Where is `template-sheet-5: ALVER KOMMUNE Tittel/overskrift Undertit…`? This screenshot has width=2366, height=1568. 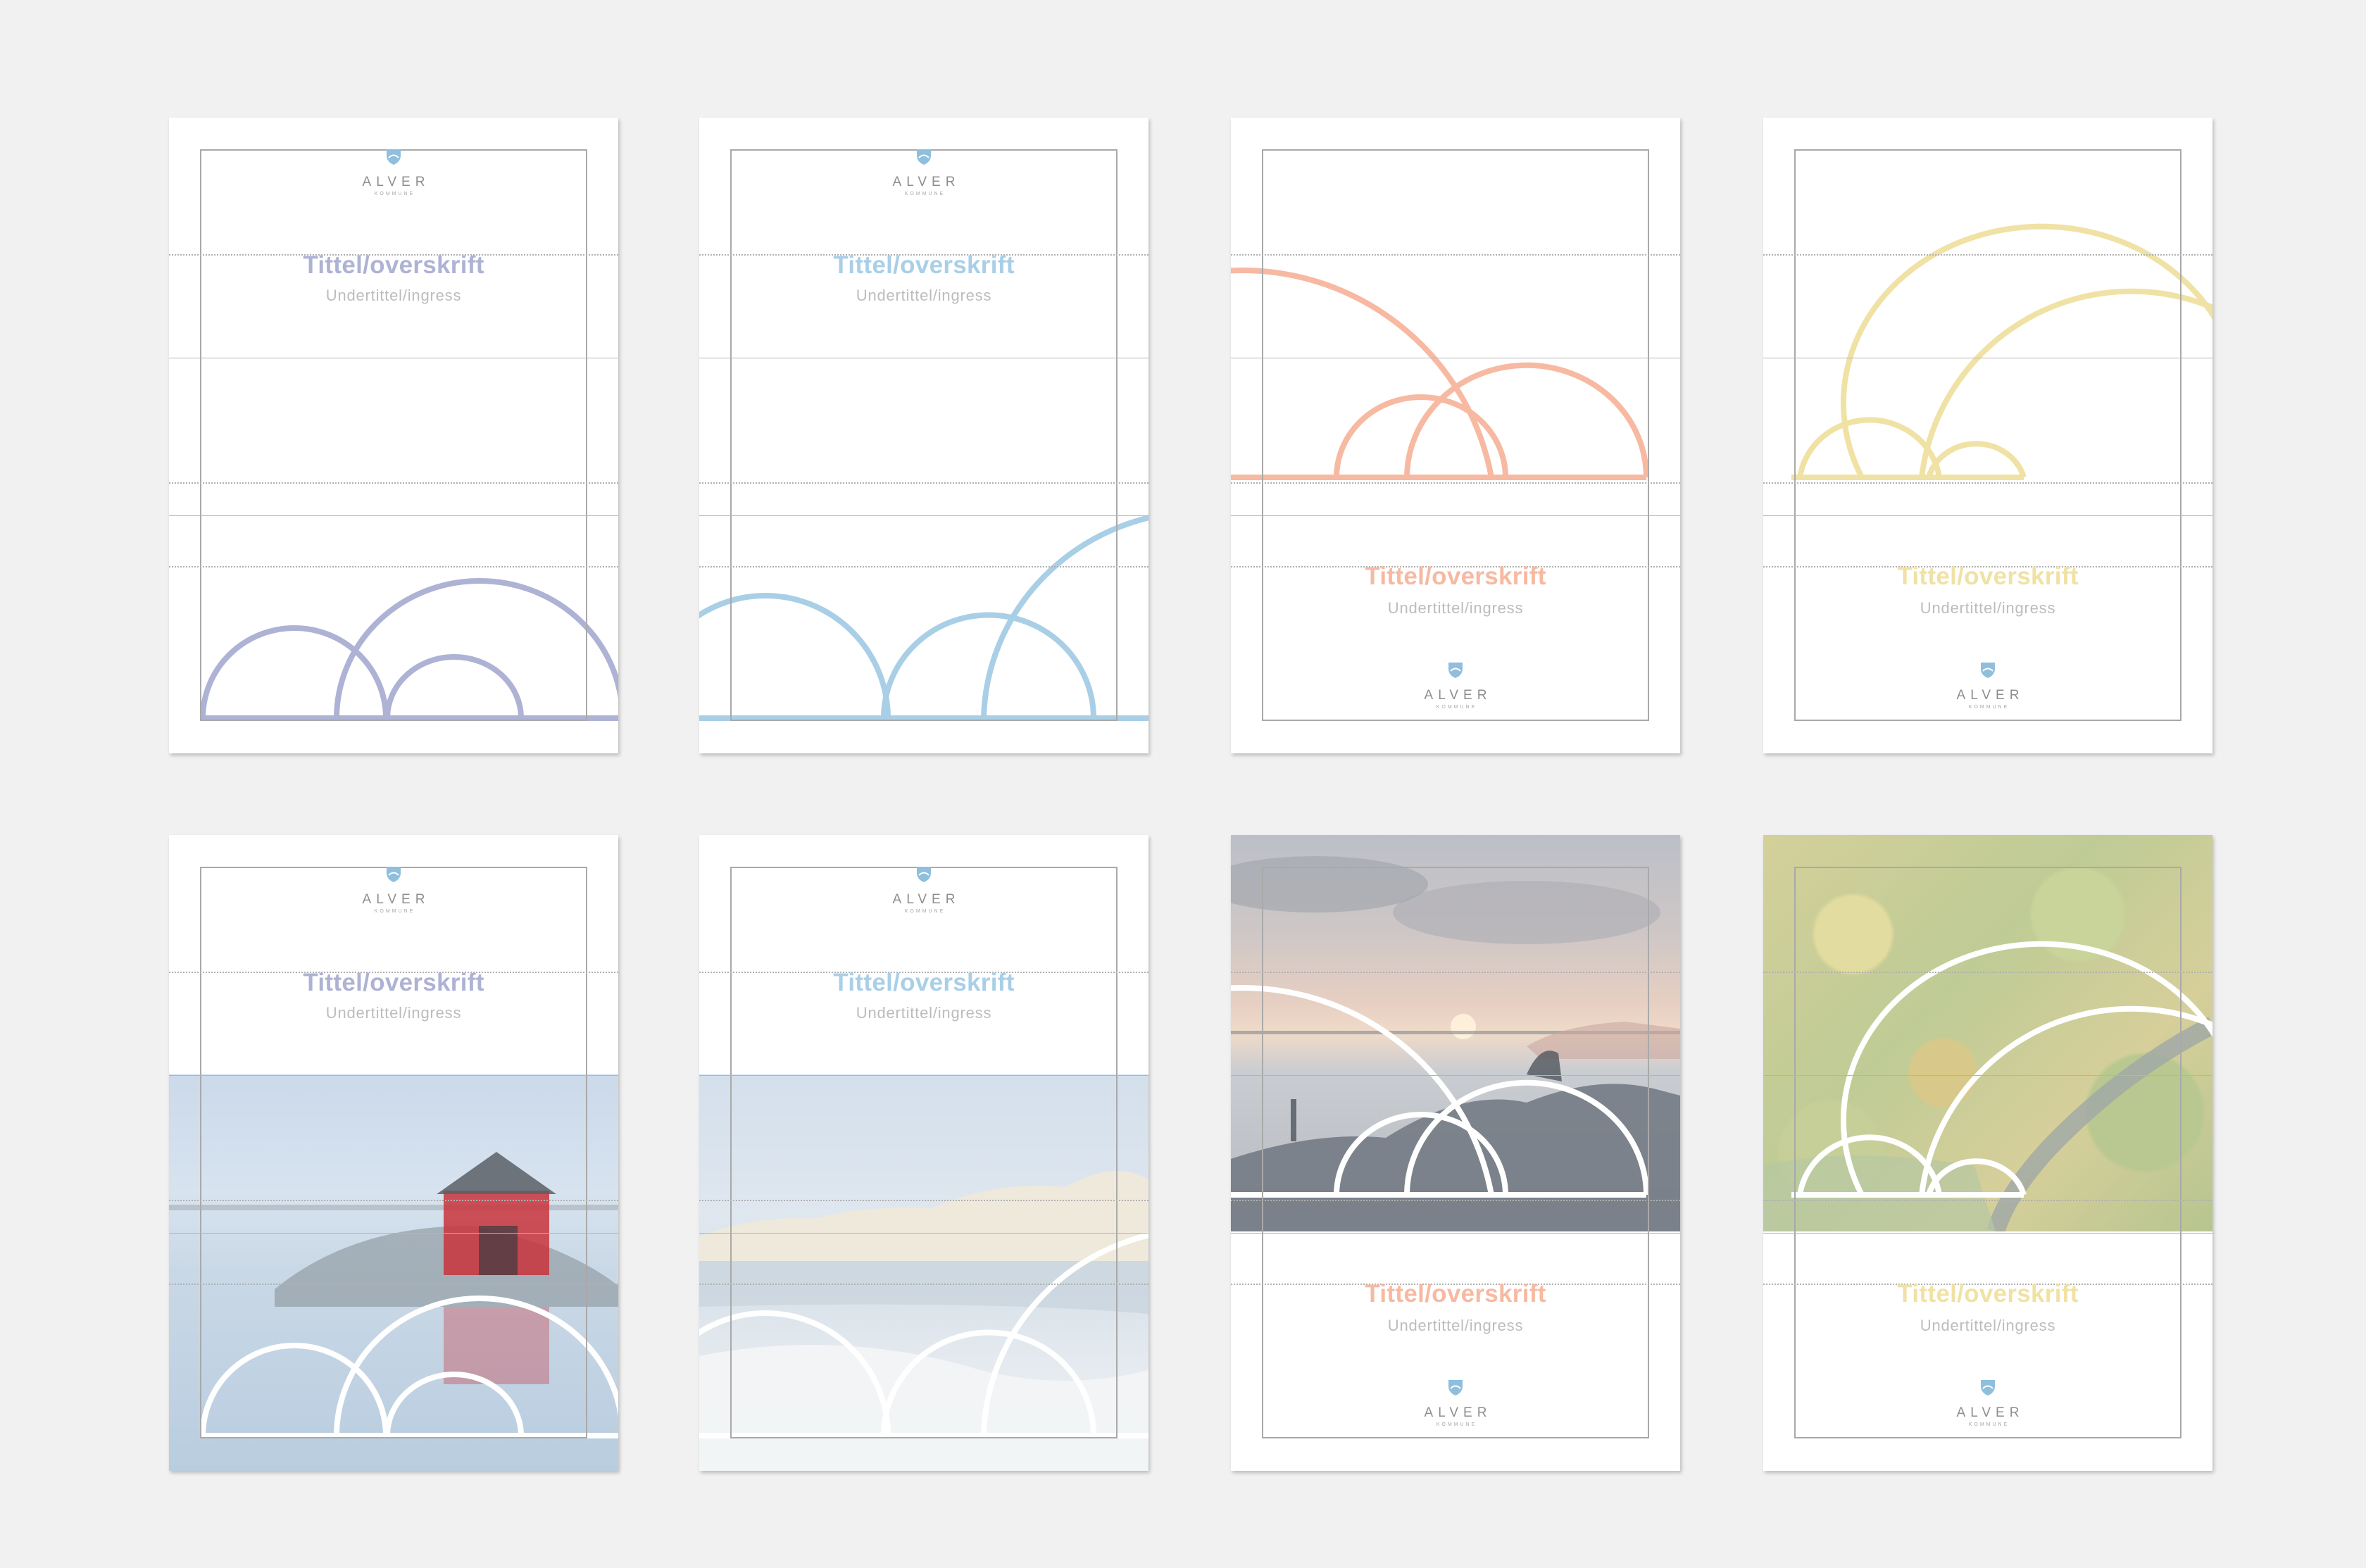
template-sheet-5: ALVER KOMMUNE Tittel/overskrift Undertit… is located at coordinates (393, 1153).